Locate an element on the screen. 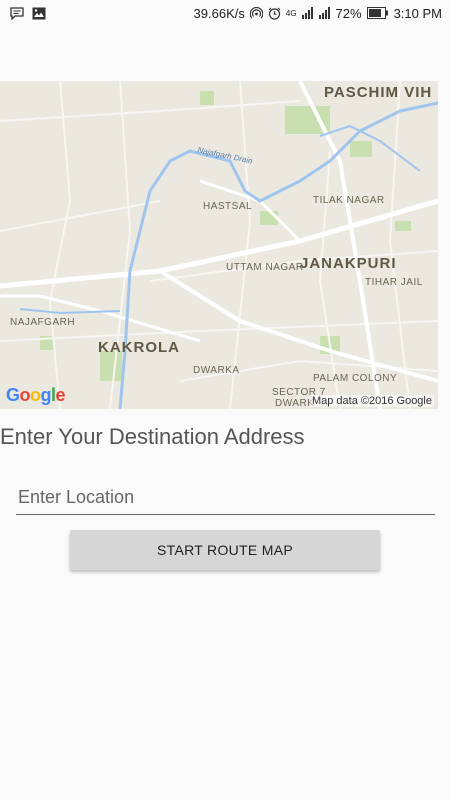 The height and width of the screenshot is (800, 450). status-bar: 39.66K/s 4G 72% 3:10 PM is located at coordinates (225, 13).